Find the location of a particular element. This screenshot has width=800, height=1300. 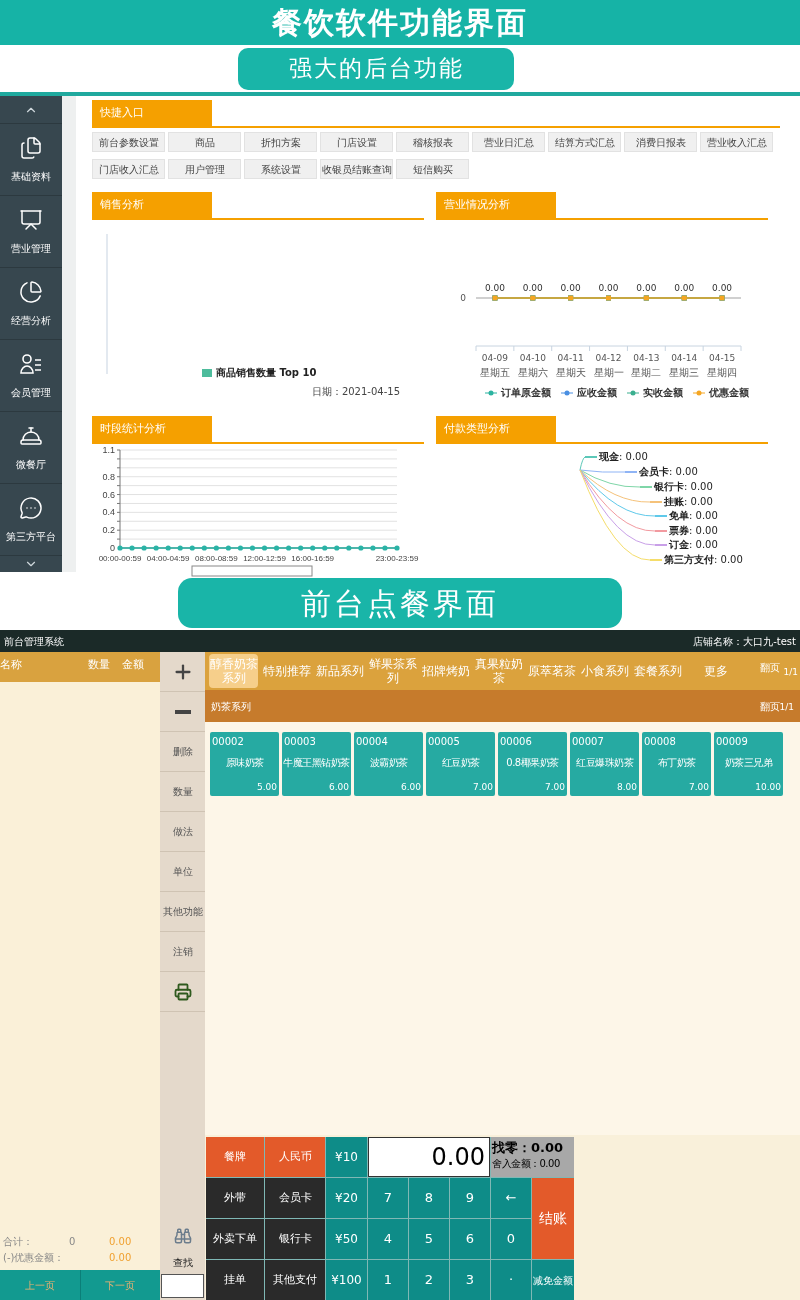

column-header: 金额 is located at coordinates (133, 665).